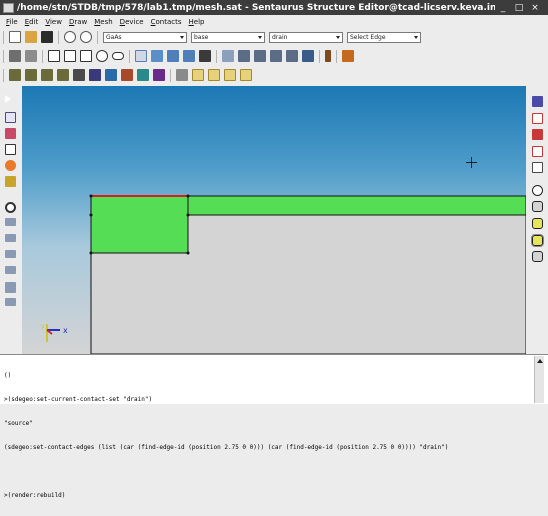 The image size is (548, 516). I want to click on zoom-icon, so click(10, 207).